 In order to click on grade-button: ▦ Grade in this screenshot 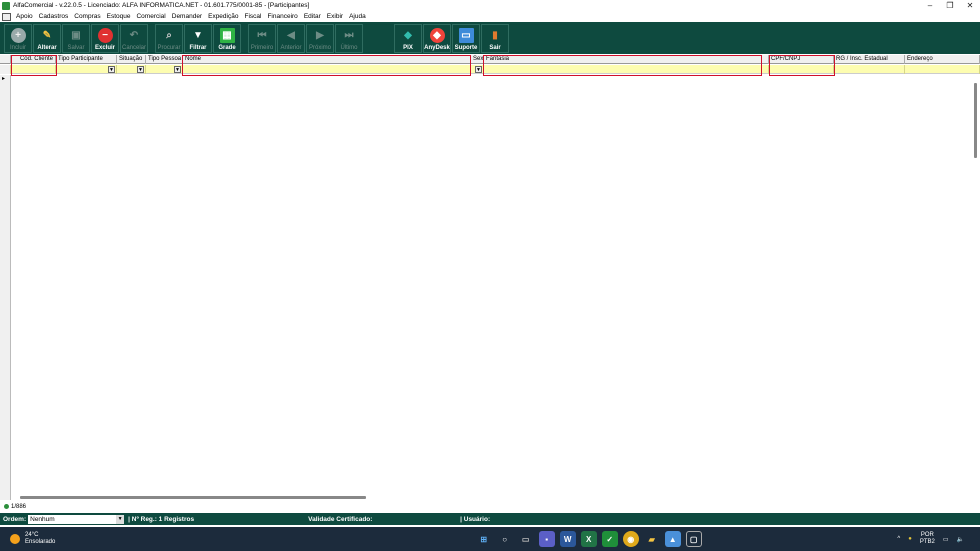, I will do `click(227, 38)`.